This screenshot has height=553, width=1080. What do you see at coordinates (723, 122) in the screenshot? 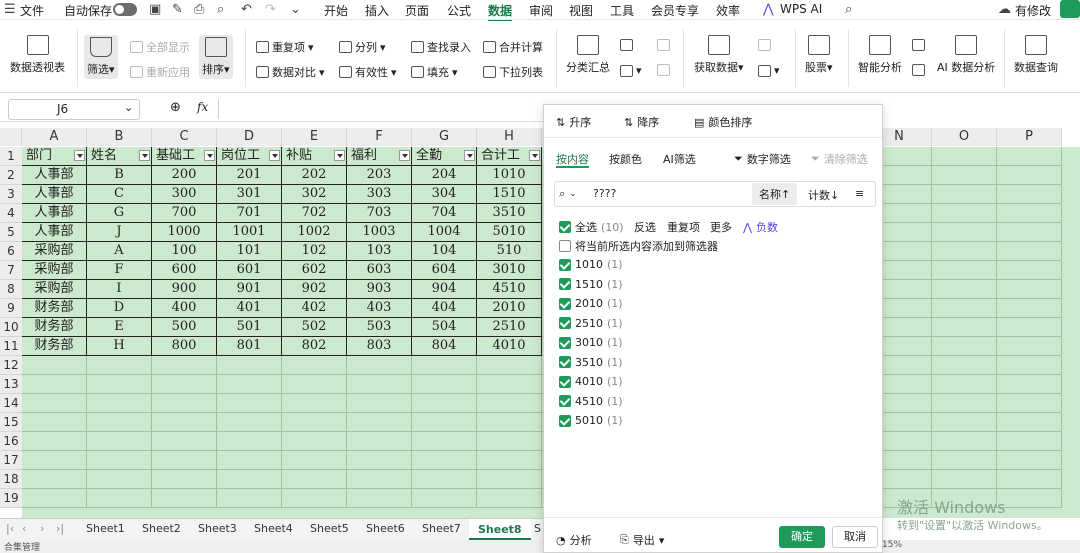
I see `color-sort-button: ▤ 颜色排序` at bounding box center [723, 122].